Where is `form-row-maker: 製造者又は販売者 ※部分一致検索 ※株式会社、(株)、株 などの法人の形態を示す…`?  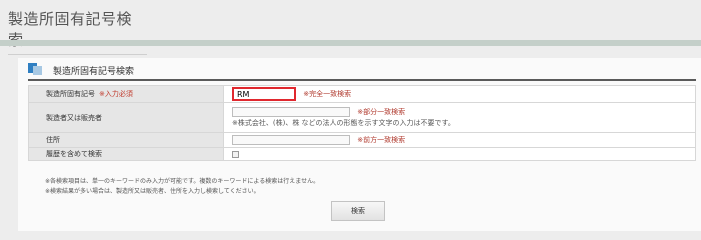 form-row-maker: 製造者又は販売者 ※部分一致検索 ※株式会社、(株)、株 などの法人の形態を示す… is located at coordinates (362, 117).